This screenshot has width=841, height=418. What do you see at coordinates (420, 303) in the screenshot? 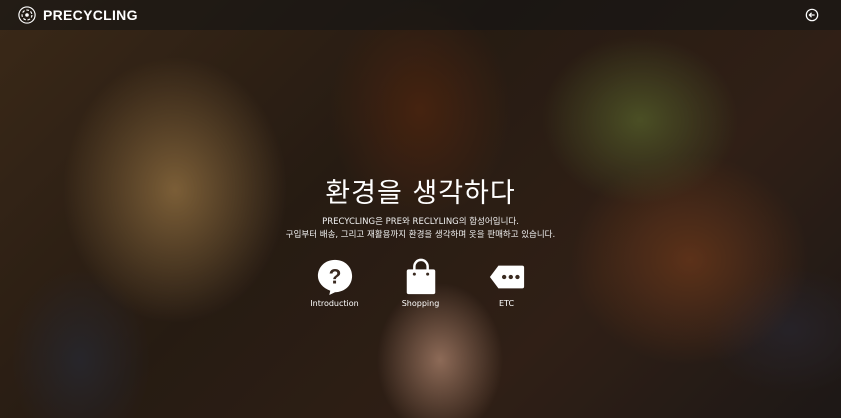
I see `menu-label-shopping: Shopping` at bounding box center [420, 303].